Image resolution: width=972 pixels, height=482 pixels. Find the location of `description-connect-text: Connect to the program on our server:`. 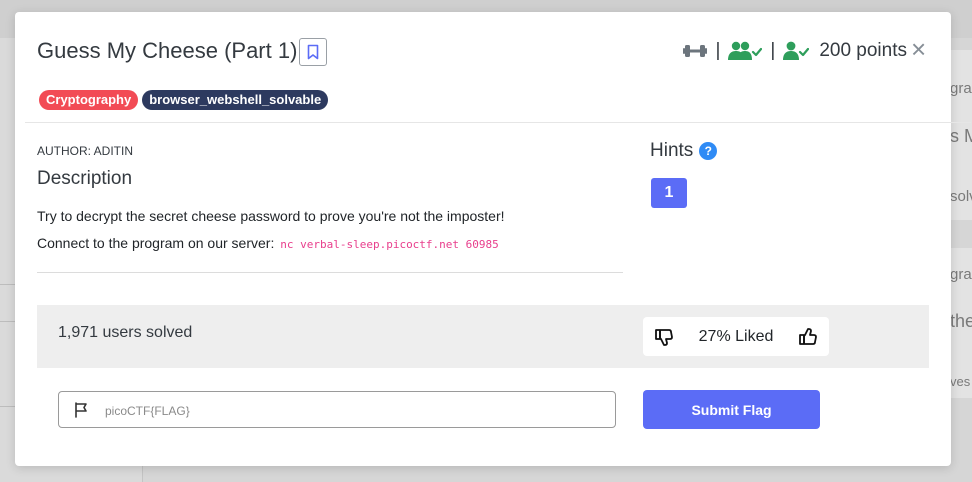

description-connect-text: Connect to the program on our server: is located at coordinates (156, 243).